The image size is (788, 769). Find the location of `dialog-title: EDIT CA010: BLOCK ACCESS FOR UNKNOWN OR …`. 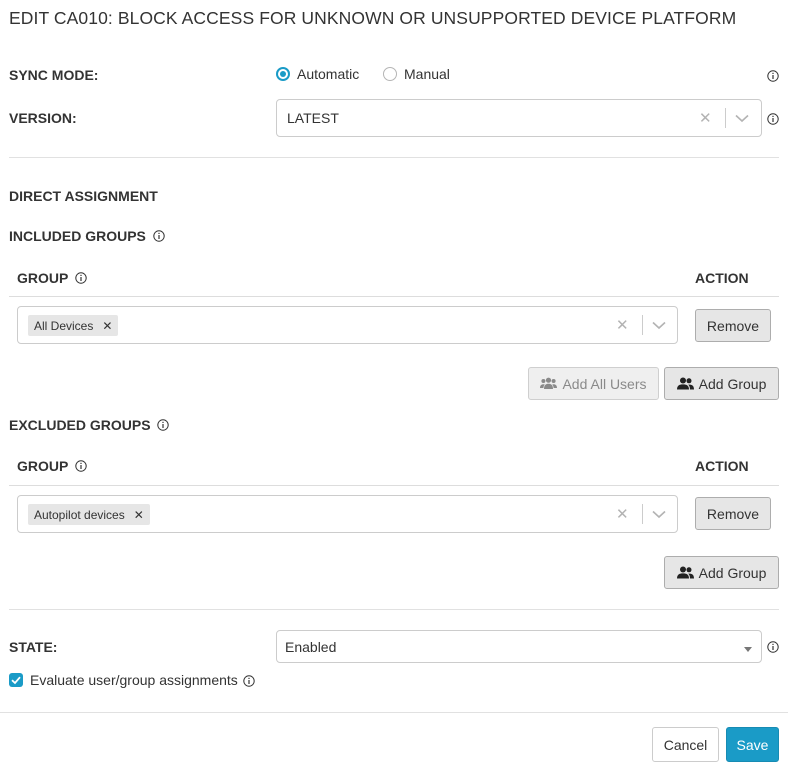

dialog-title: EDIT CA010: BLOCK ACCESS FOR UNKNOWN OR … is located at coordinates (373, 18).